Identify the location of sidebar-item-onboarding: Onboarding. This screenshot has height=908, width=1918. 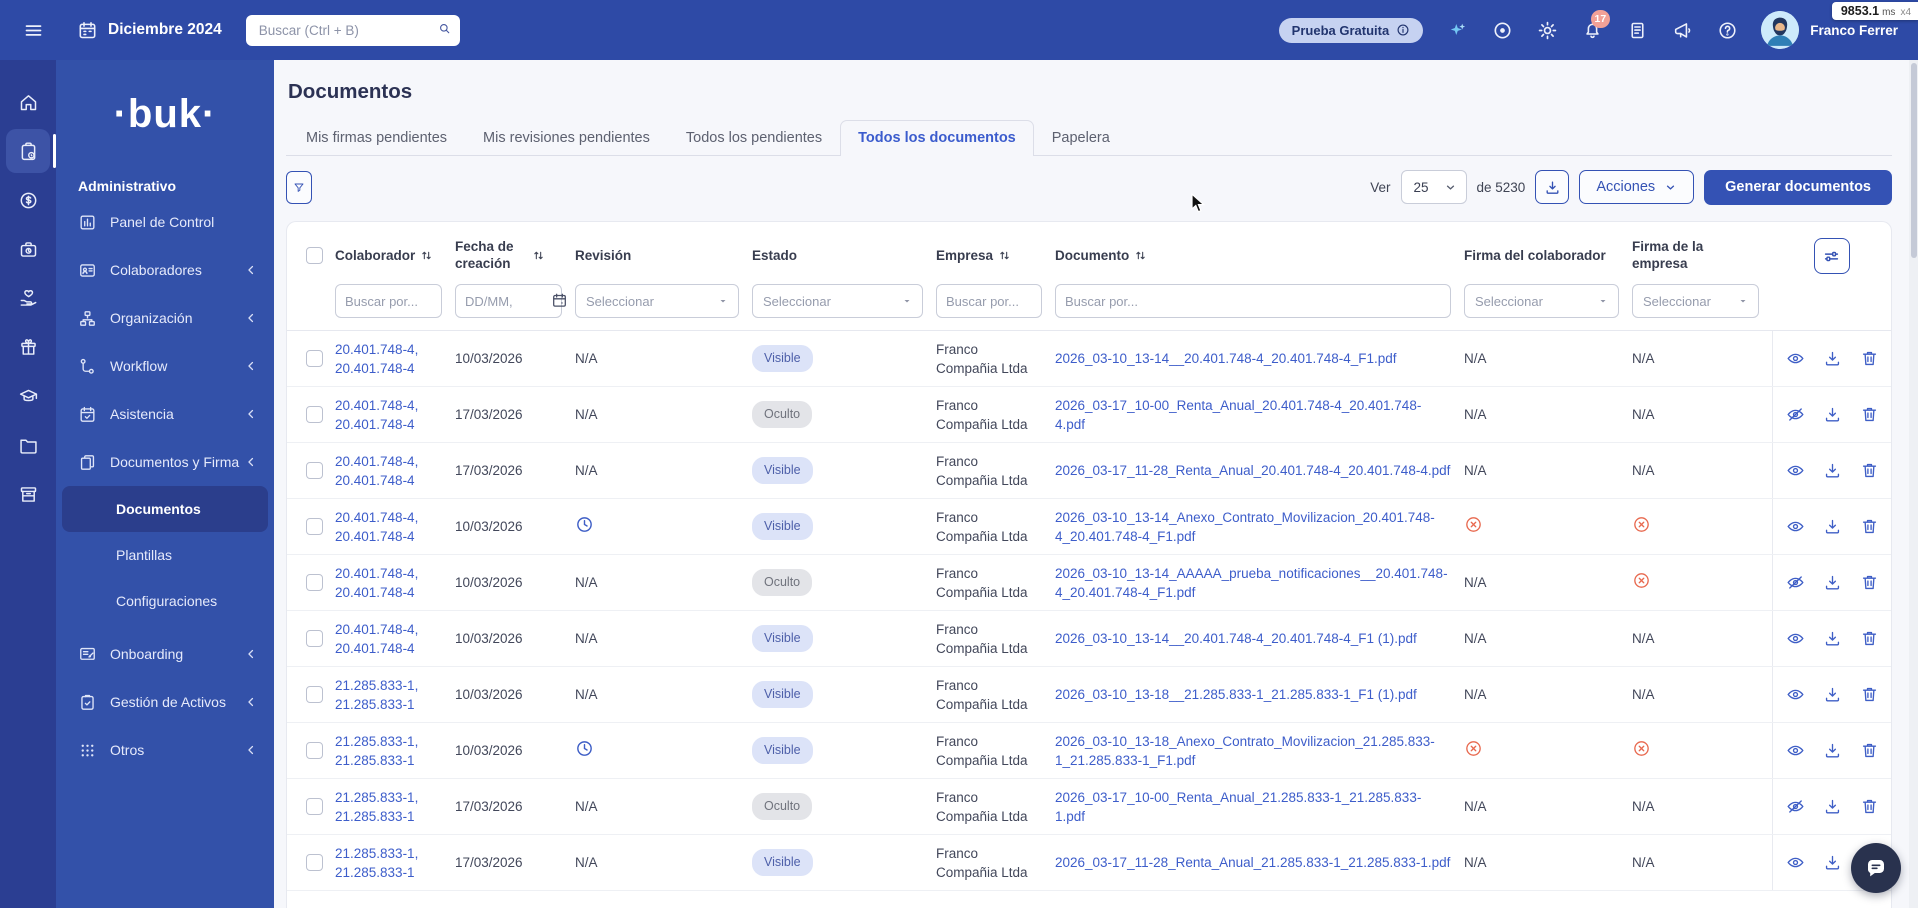
(165, 654).